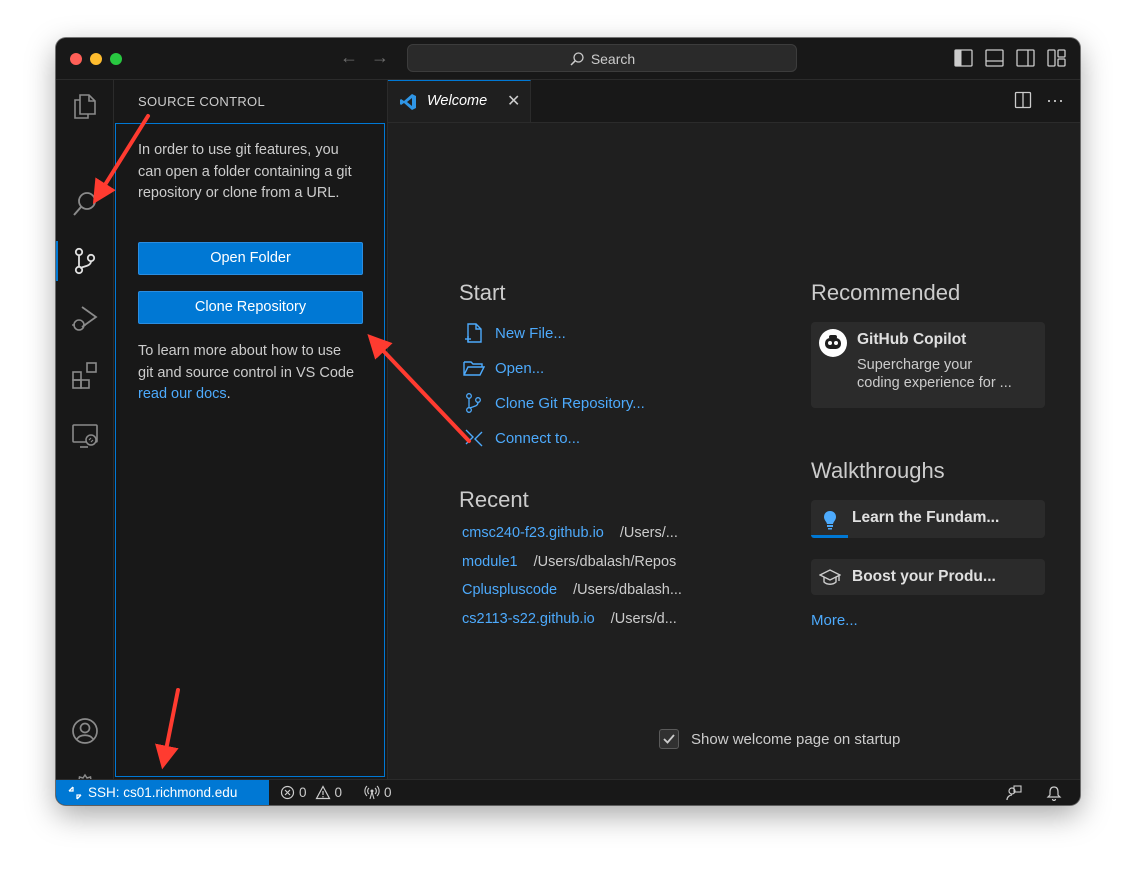  Describe the element at coordinates (605, 562) in the screenshot. I see `recent-path: /Users/dbalash/Repos` at that location.